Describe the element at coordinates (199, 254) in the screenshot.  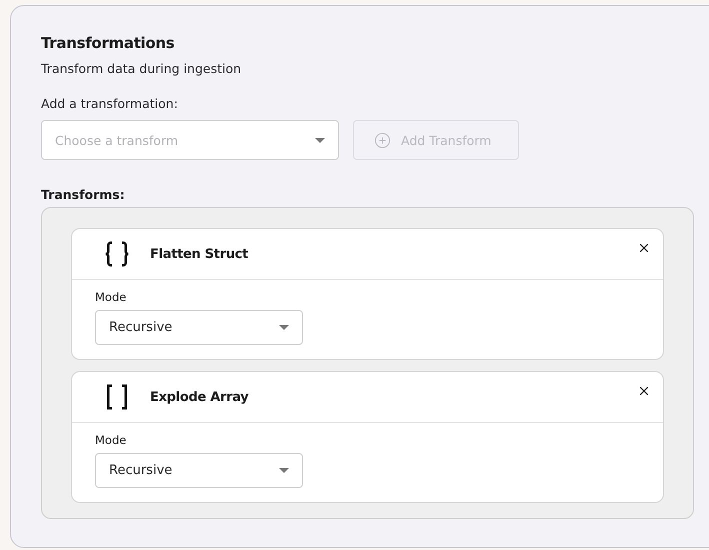
I see `transform-title: Flatten Struct` at that location.